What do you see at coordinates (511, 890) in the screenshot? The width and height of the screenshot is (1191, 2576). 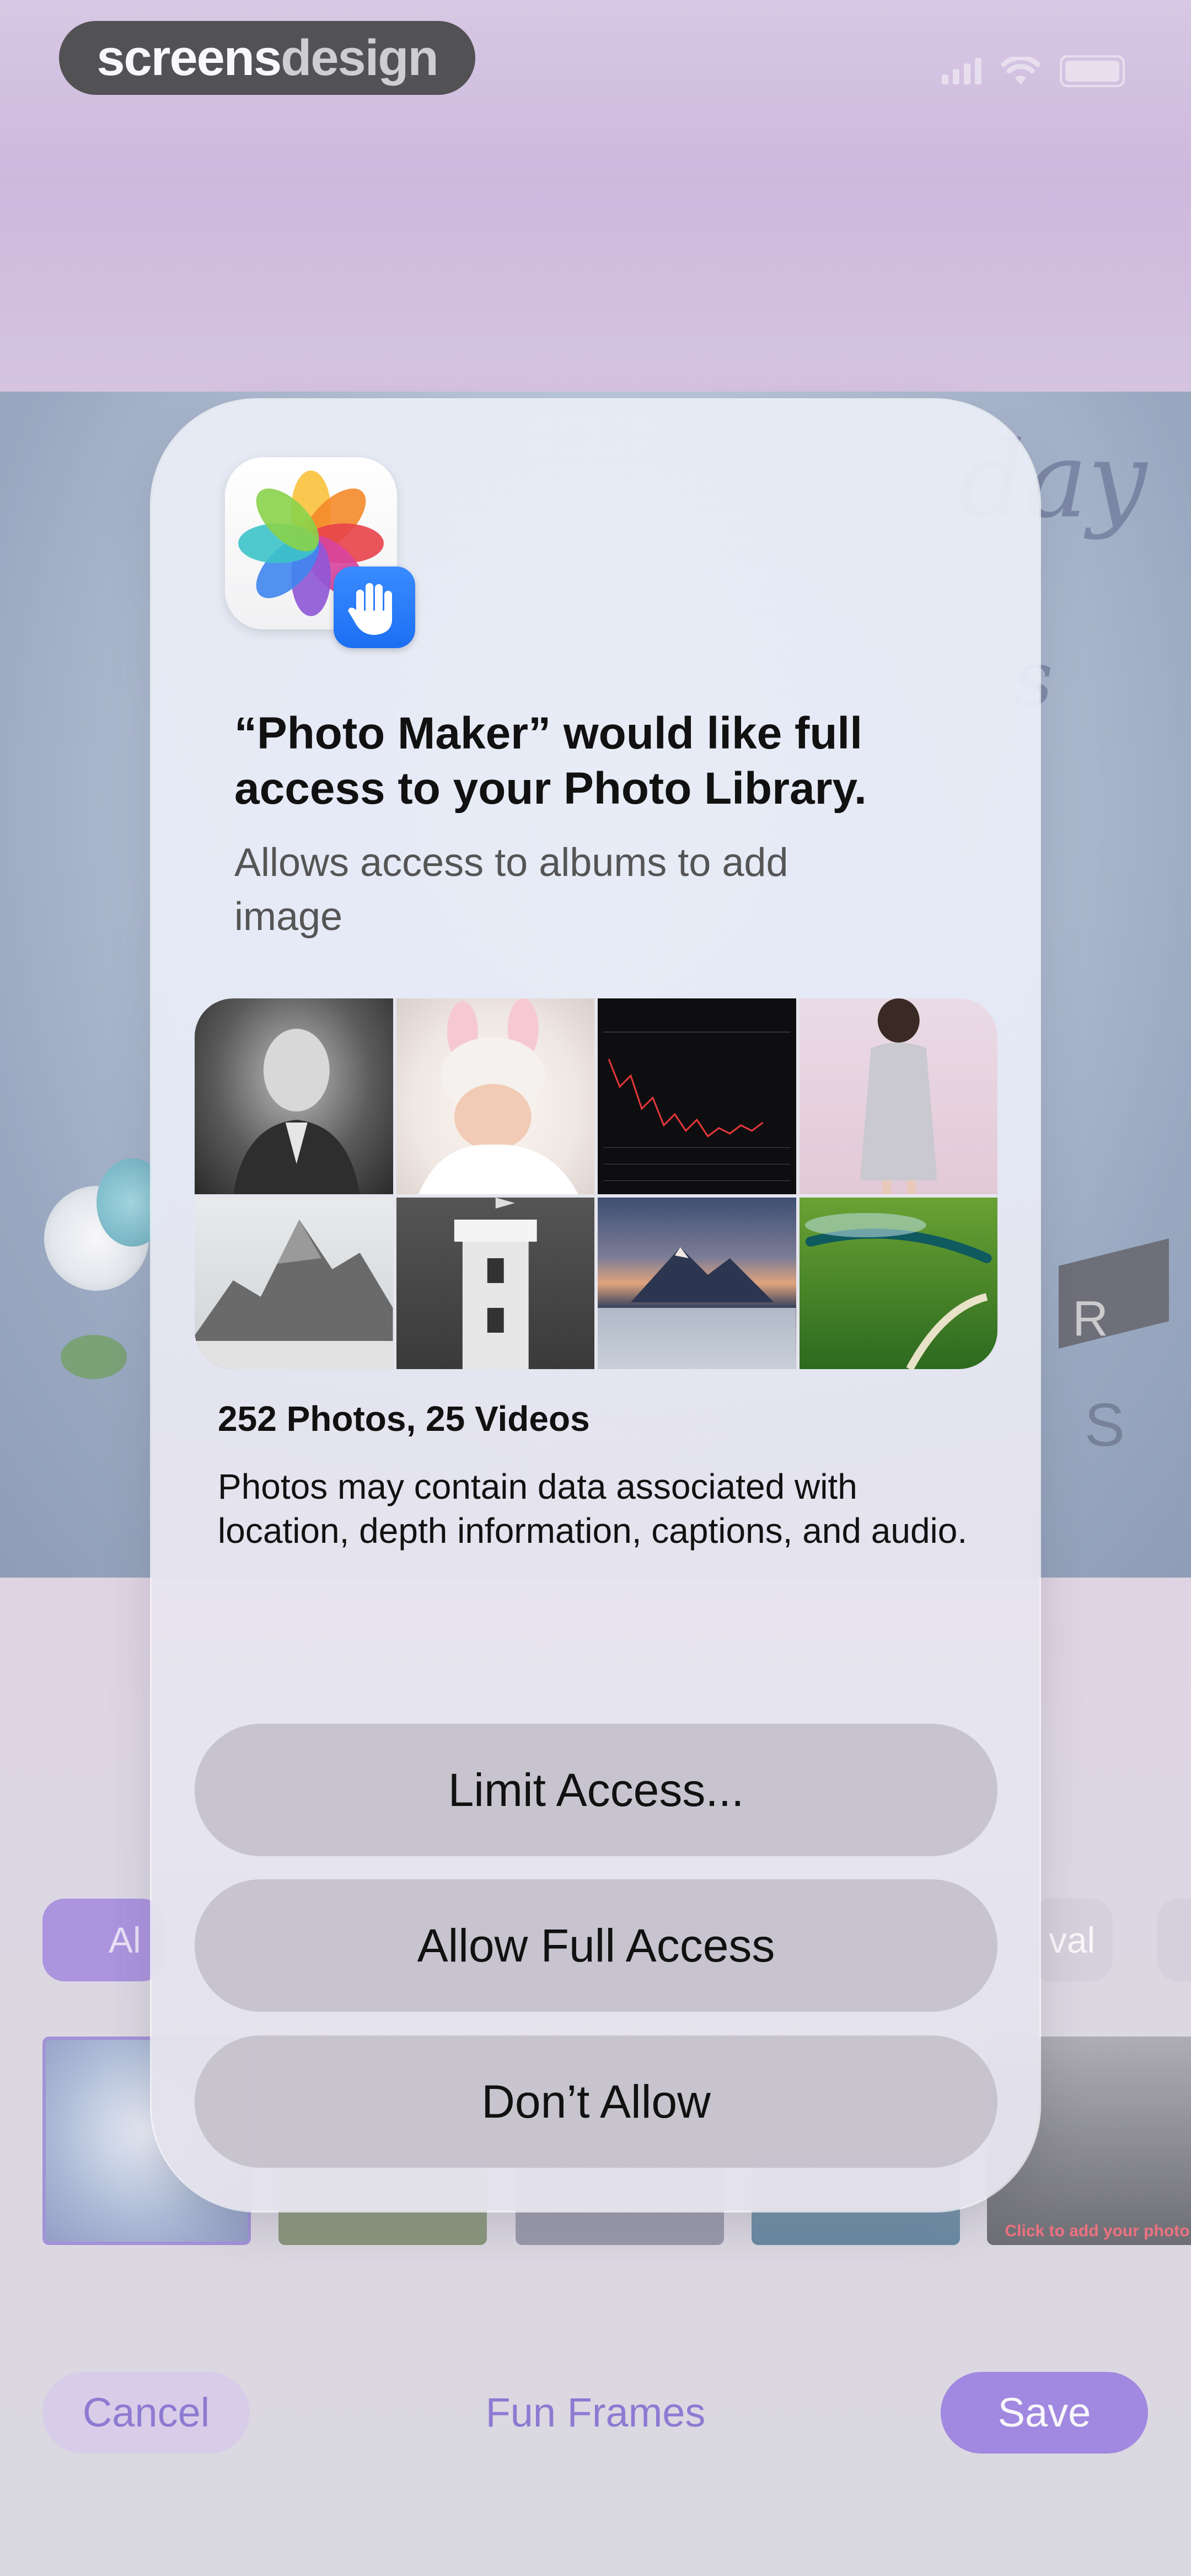 I see `dialog-subtitle: Allows access to albums to add image` at bounding box center [511, 890].